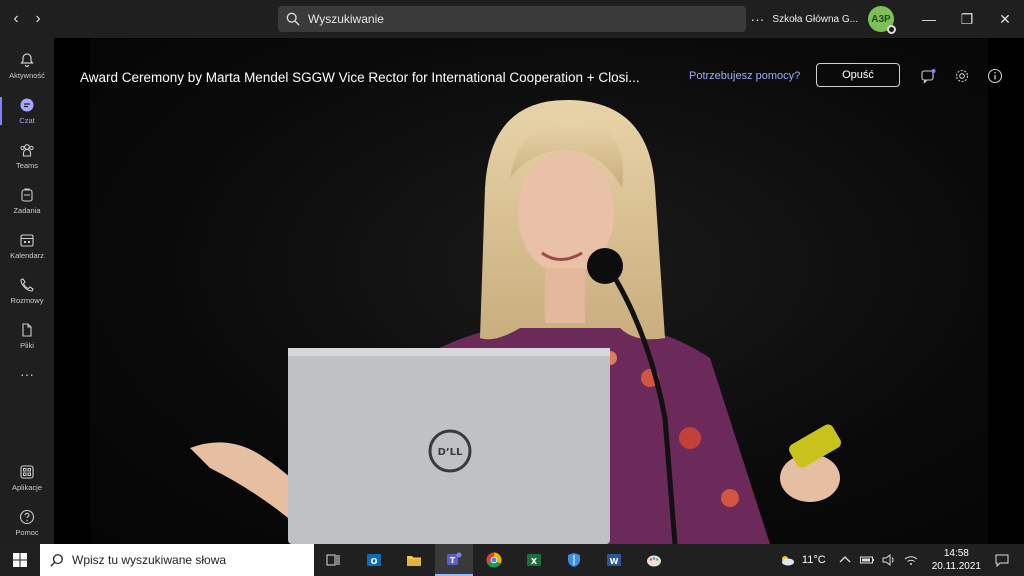 The width and height of the screenshot is (1024, 576). I want to click on more-icon: ···, so click(27, 374).